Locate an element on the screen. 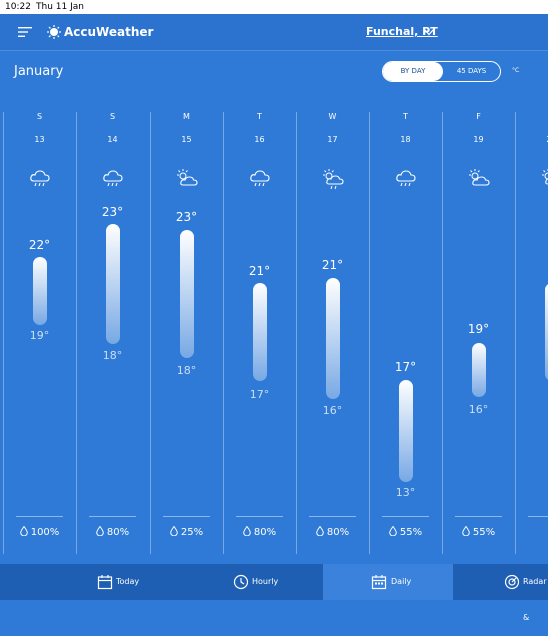  nav-today: Today is located at coordinates (140, 582).